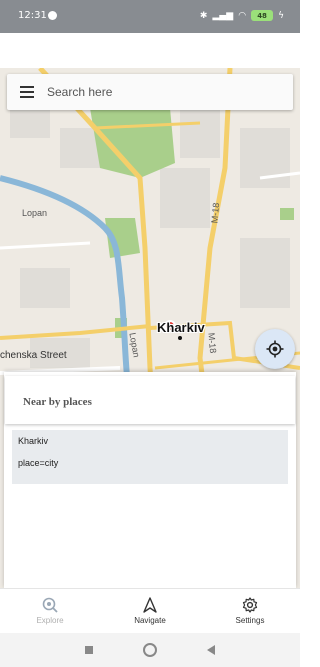 The width and height of the screenshot is (320, 667). What do you see at coordinates (57, 402) in the screenshot?
I see `sheet-title: Near by places` at bounding box center [57, 402].